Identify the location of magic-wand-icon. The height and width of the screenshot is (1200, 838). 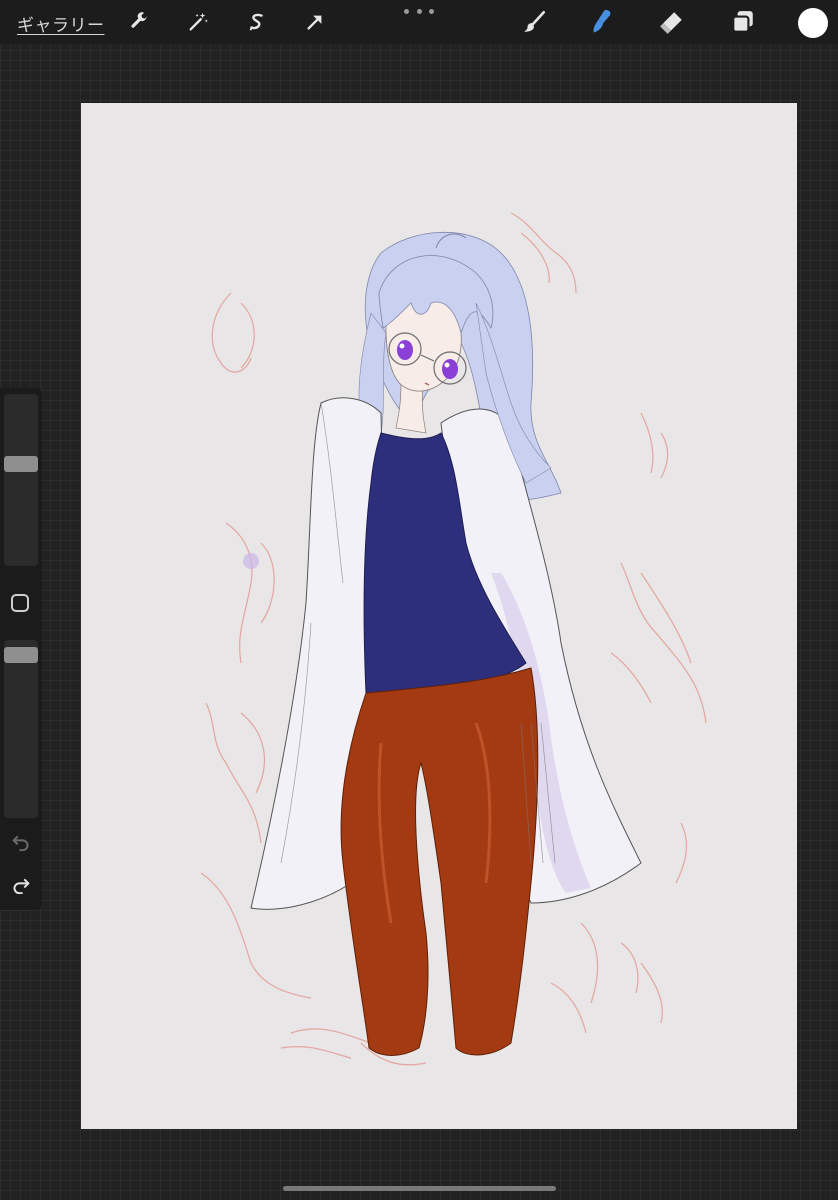
(198, 22).